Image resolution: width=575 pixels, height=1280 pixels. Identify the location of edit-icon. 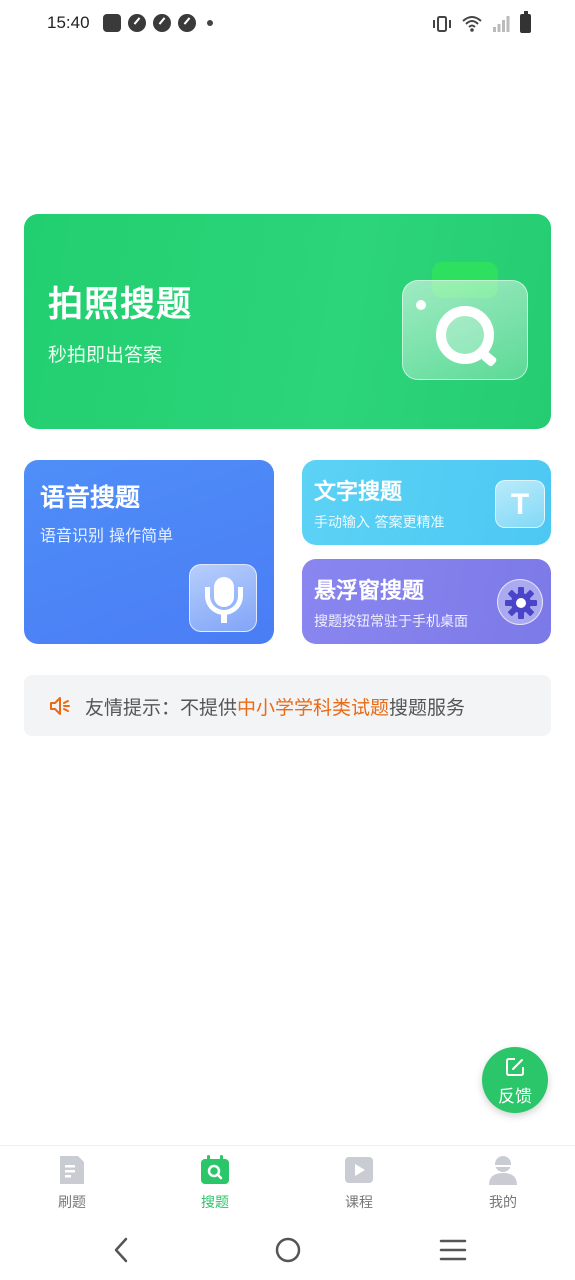
(515, 1067).